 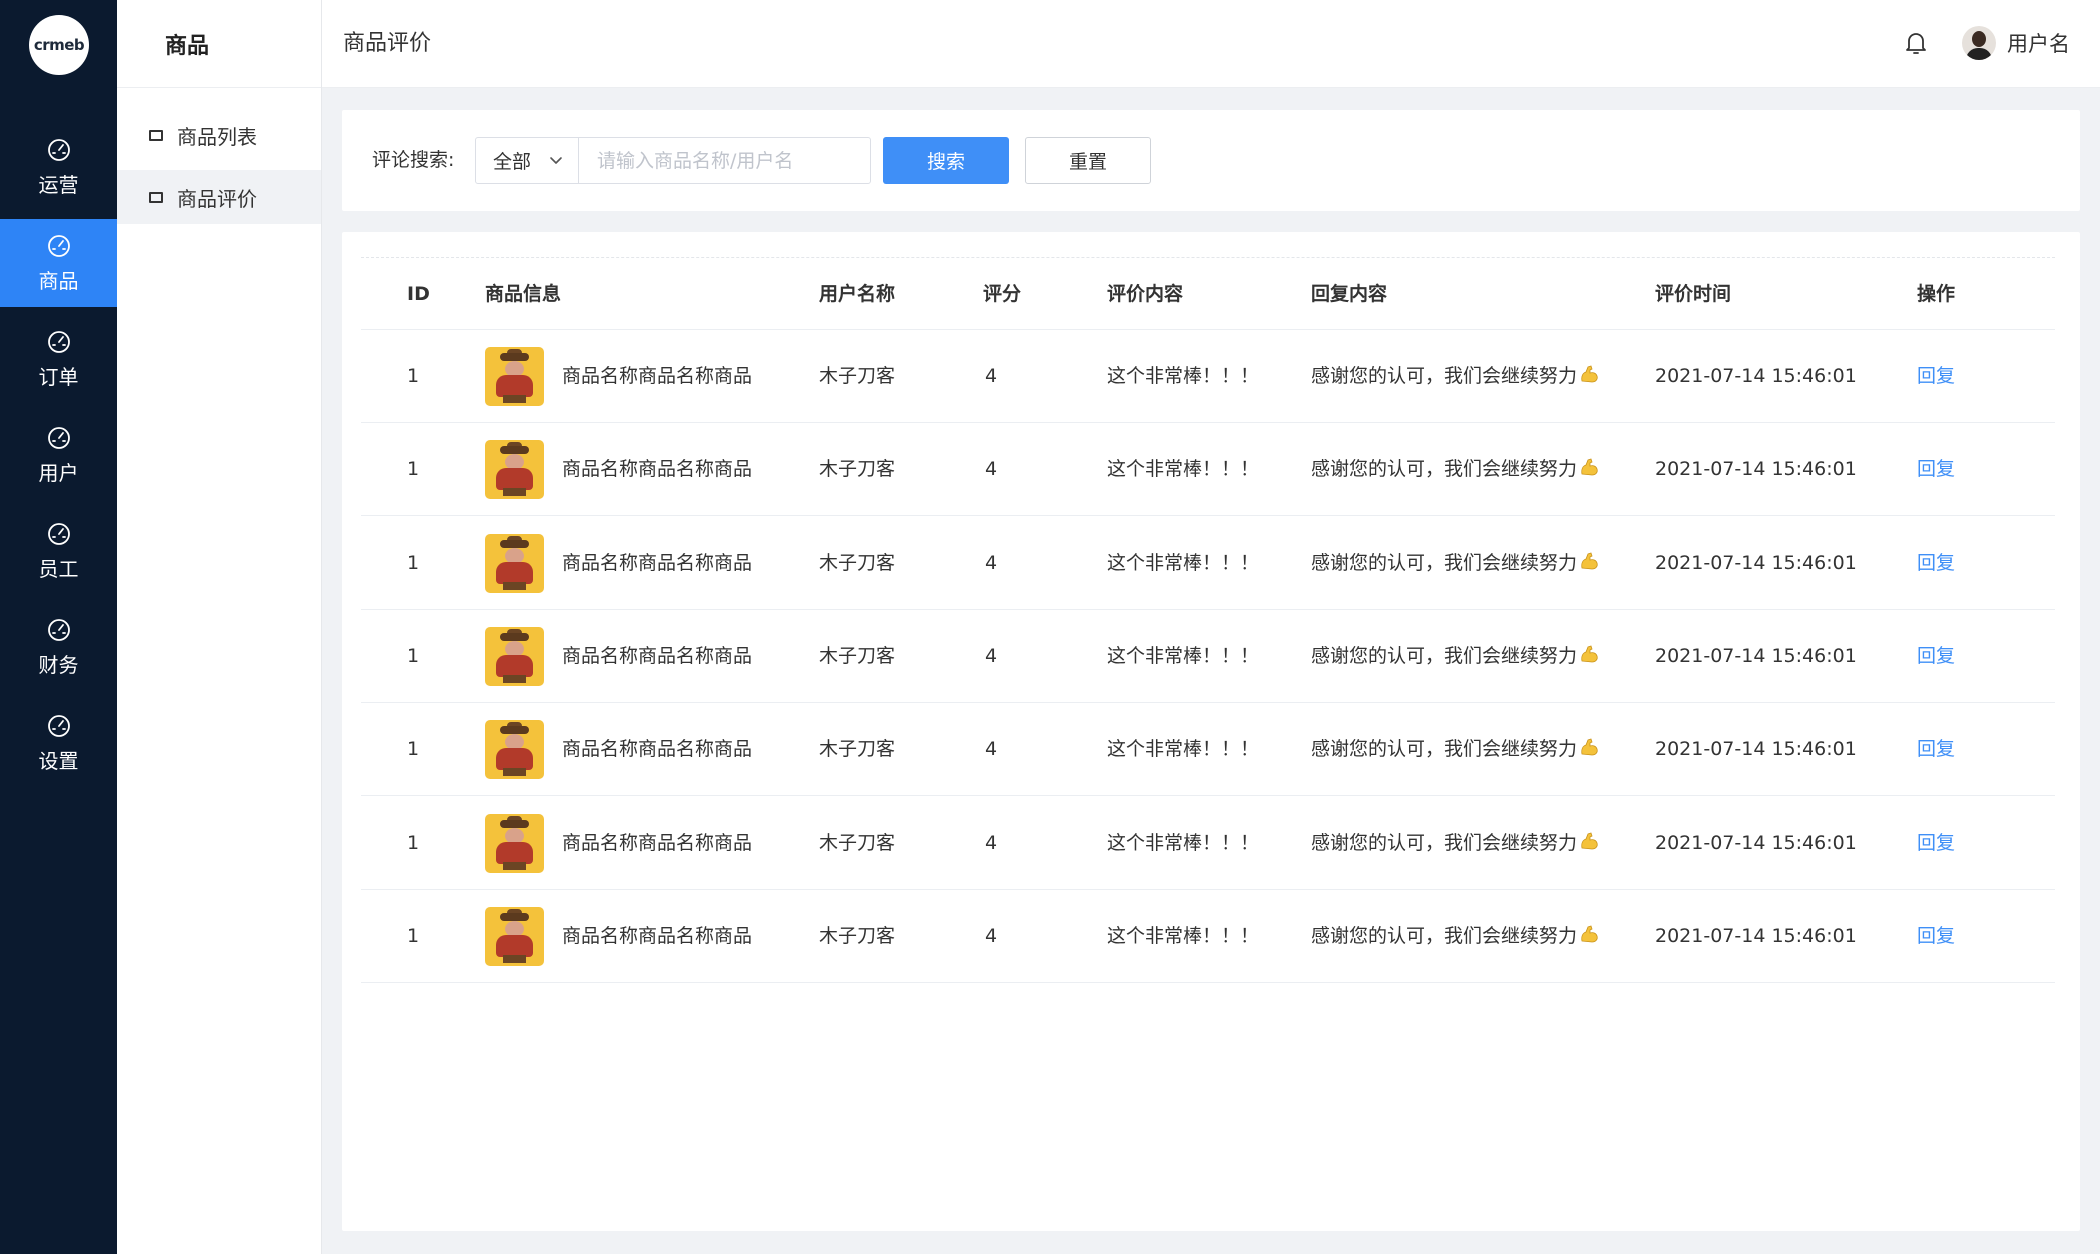 I want to click on crmeb-logo: crmeb, so click(x=59, y=45).